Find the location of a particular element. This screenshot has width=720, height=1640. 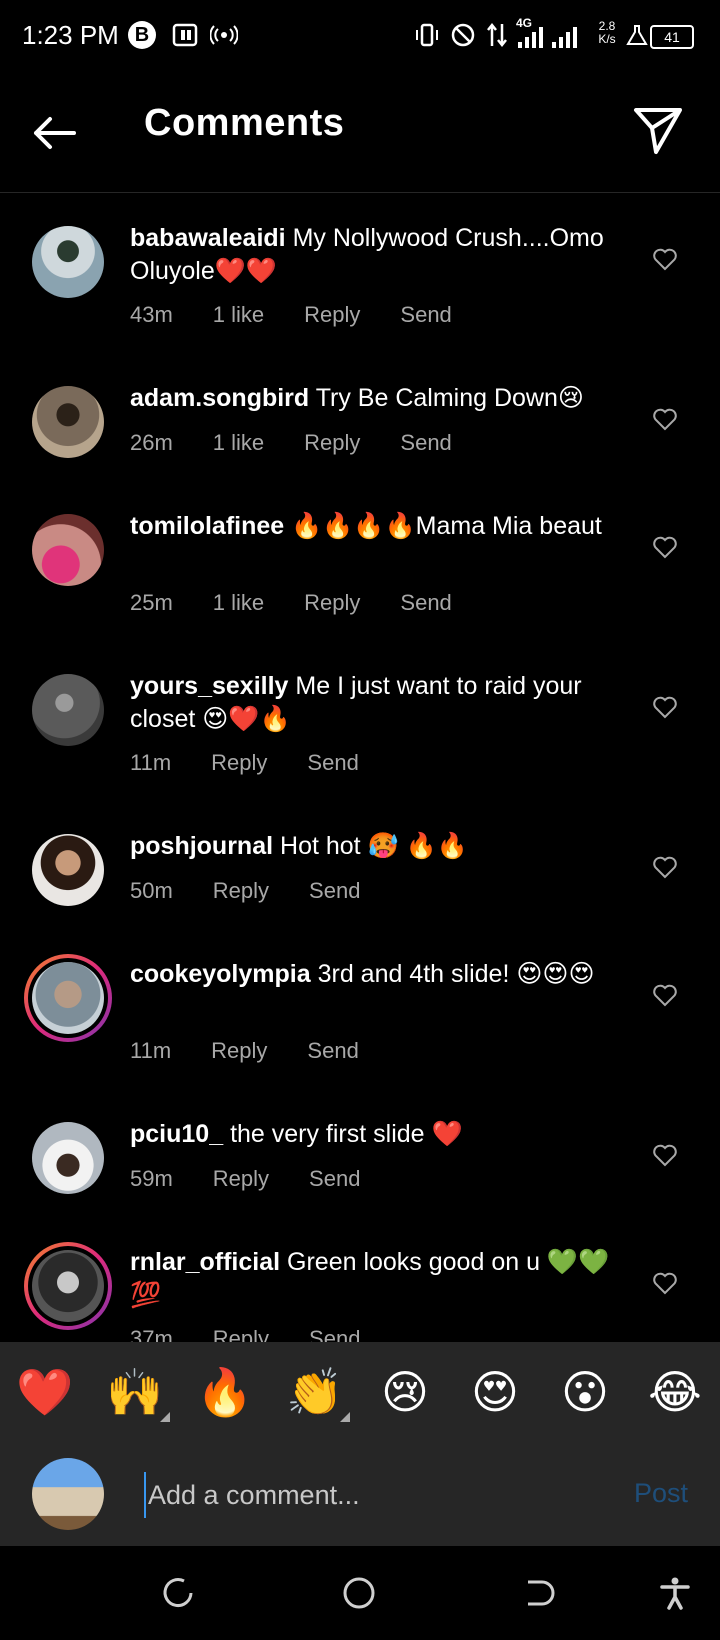

comment-text: poshjournal Hot hot 🥵 🔥🔥 is located at coordinates (380, 846).